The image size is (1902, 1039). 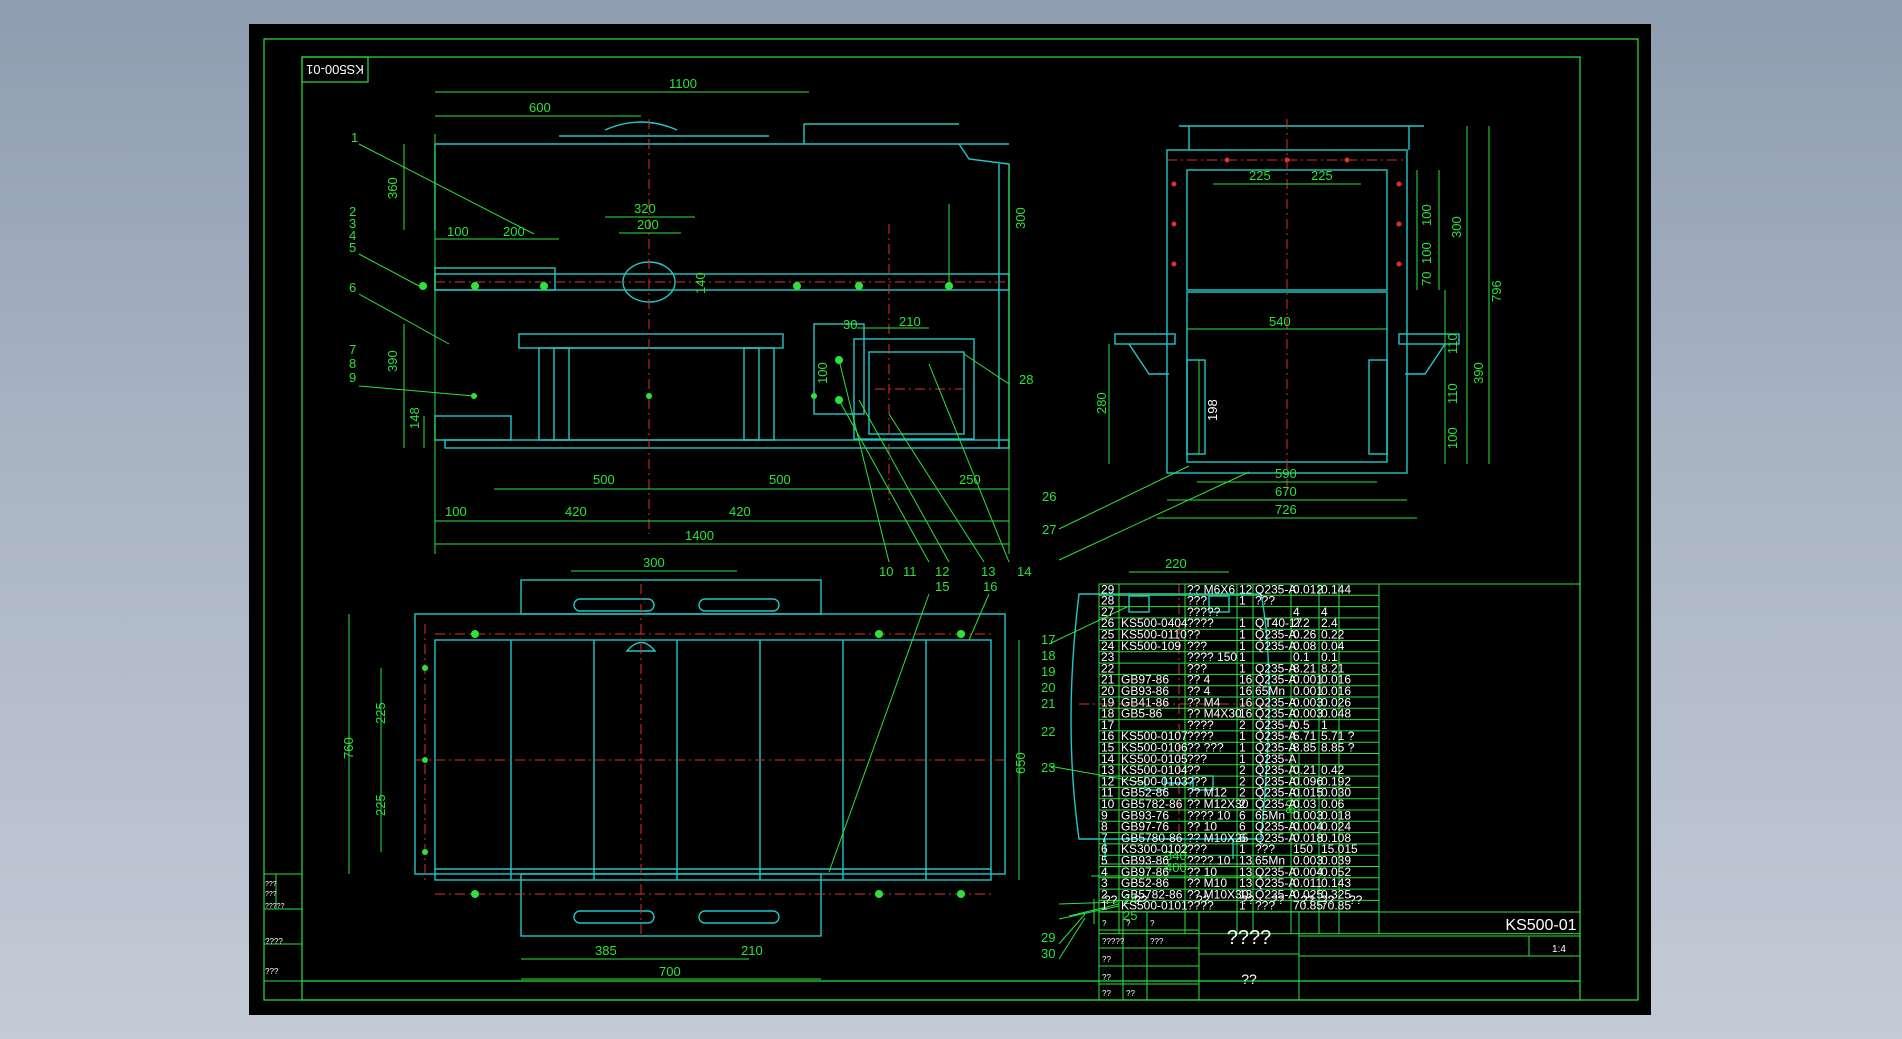 I want to click on detail-label-29: 29, so click(x=1048, y=937).